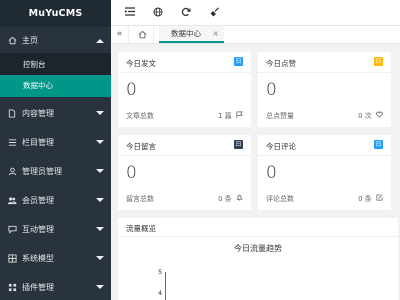  What do you see at coordinates (30, 40) in the screenshot?
I see `sidebar-item-label: 主页` at bounding box center [30, 40].